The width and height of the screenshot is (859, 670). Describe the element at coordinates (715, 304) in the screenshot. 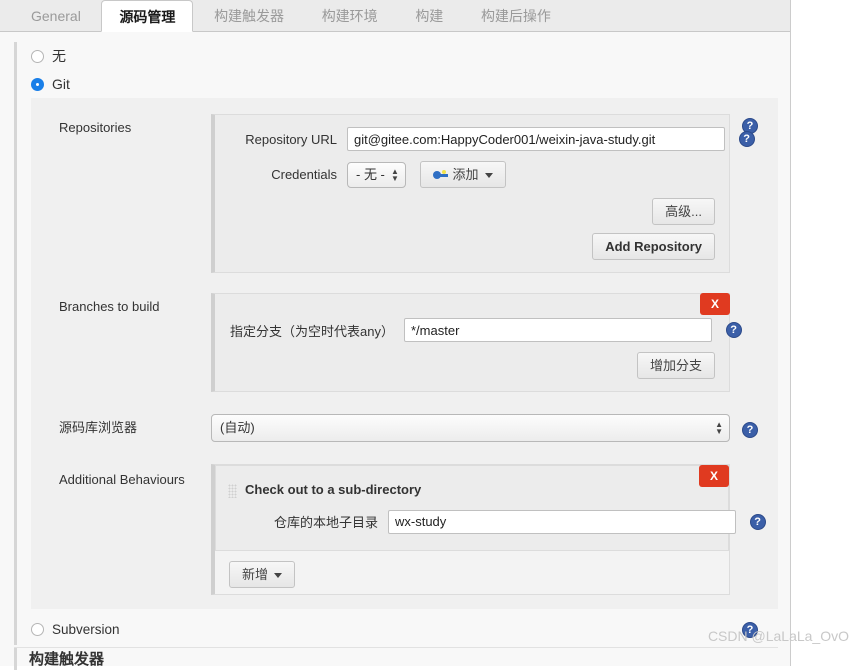

I see `delete-branch-button: X` at that location.